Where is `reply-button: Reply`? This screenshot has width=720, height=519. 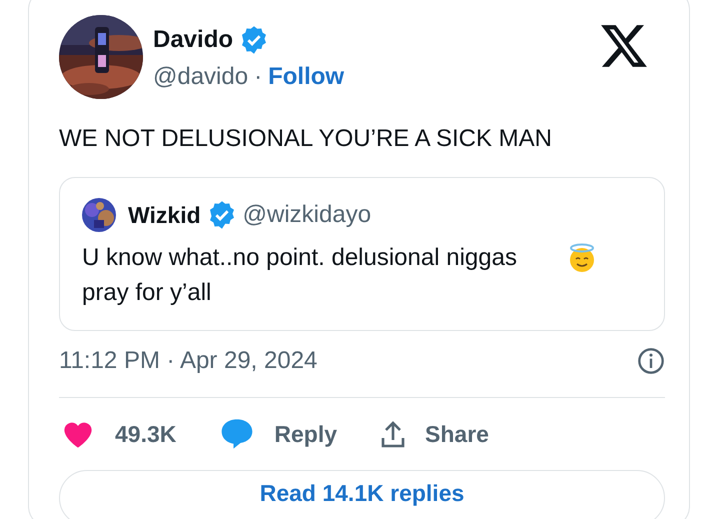 reply-button: Reply is located at coordinates (279, 434).